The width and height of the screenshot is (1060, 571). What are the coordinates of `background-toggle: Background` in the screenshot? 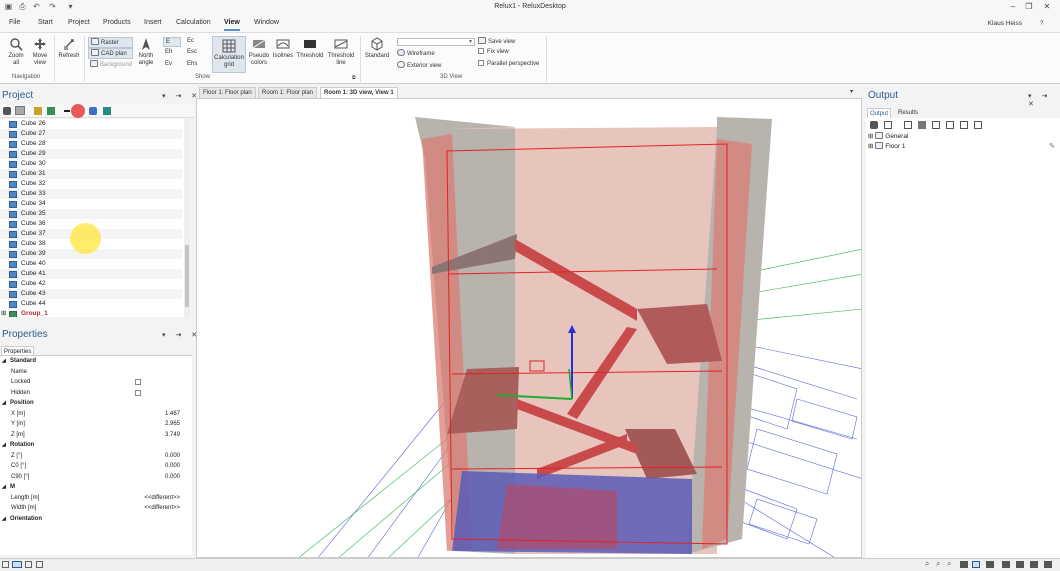 It's located at (111, 64).